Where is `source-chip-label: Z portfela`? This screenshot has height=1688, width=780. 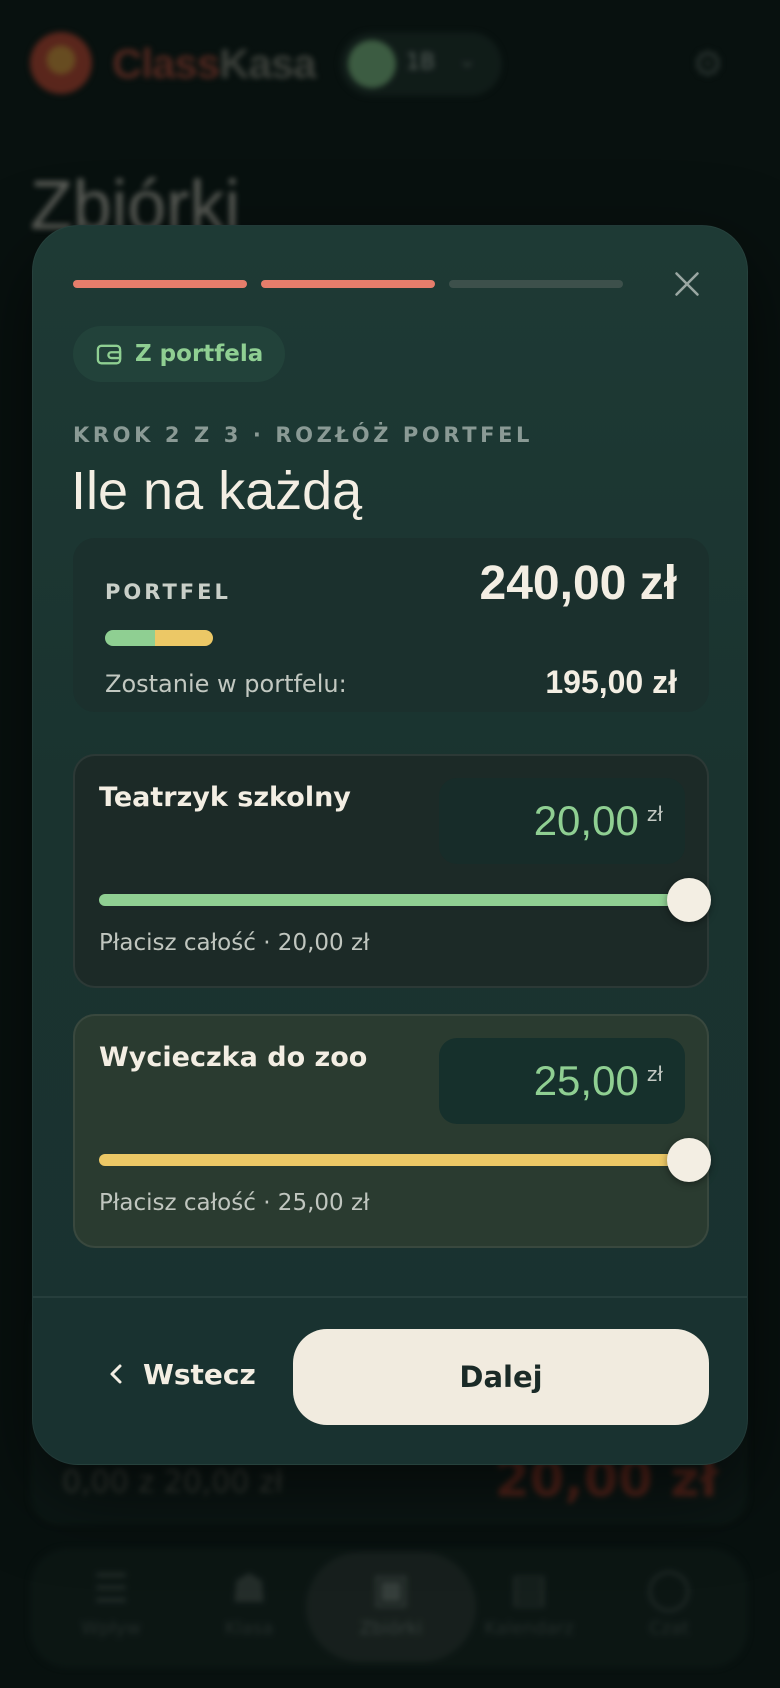 source-chip-label: Z portfela is located at coordinates (199, 354).